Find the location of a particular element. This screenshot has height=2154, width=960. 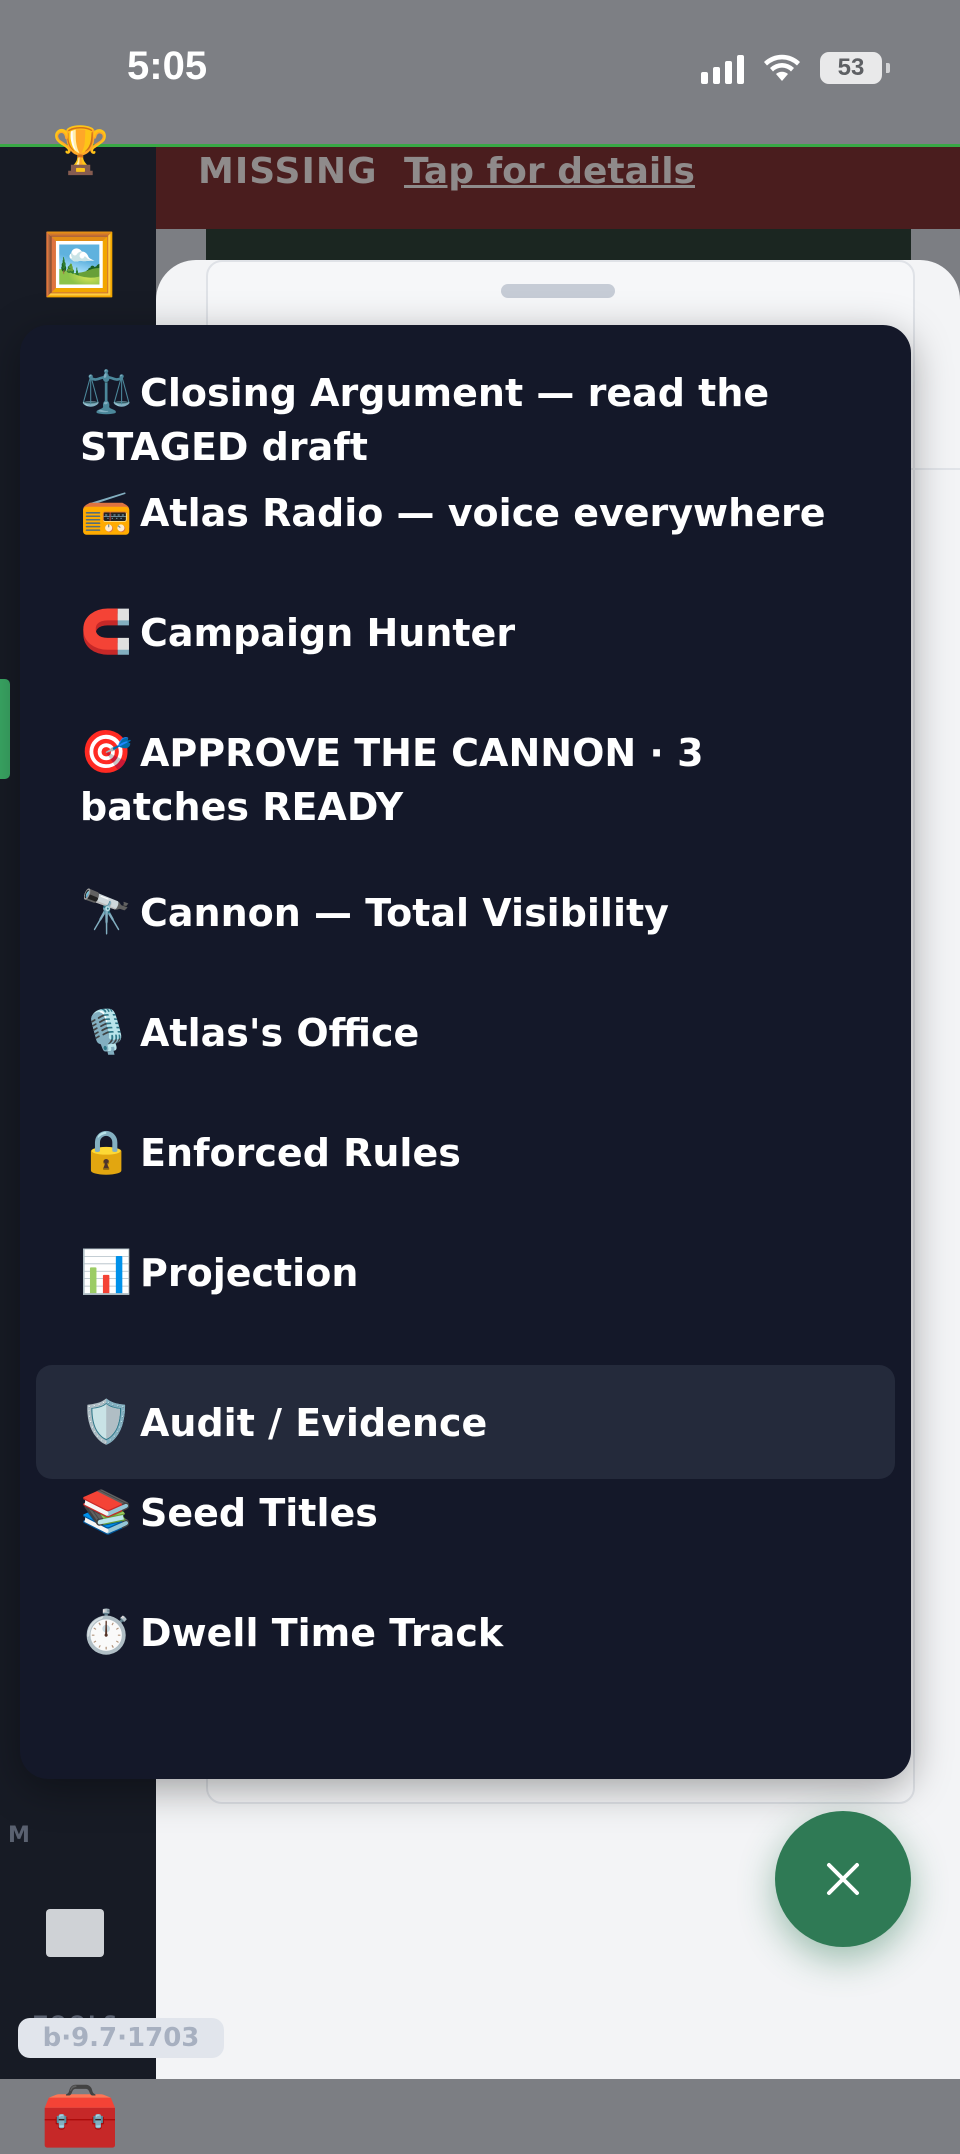

battery-icon: 53 is located at coordinates (855, 68).